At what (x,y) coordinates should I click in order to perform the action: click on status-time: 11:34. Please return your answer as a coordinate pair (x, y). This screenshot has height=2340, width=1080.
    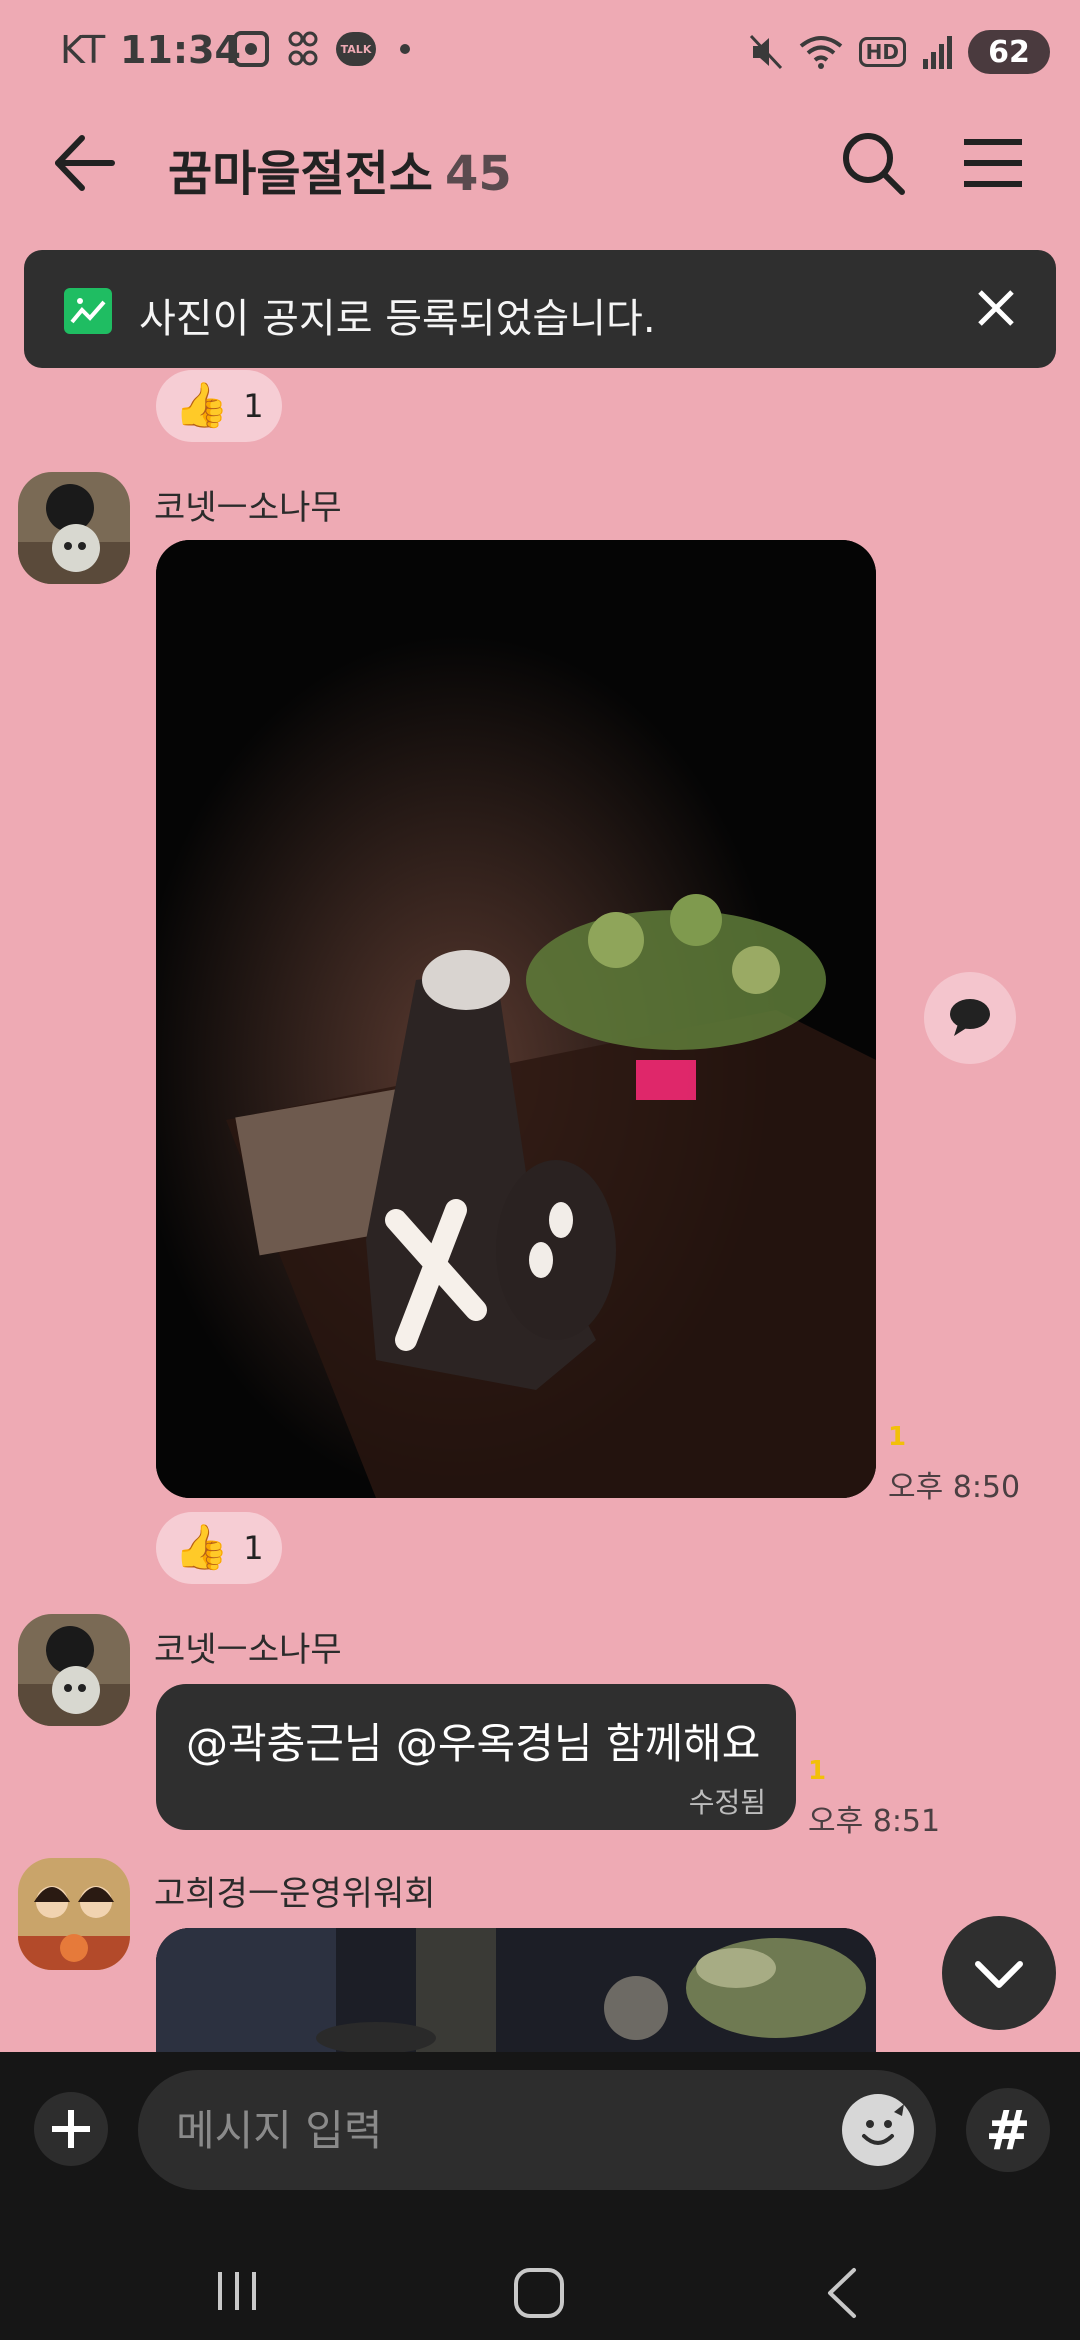
    Looking at the image, I should click on (180, 50).